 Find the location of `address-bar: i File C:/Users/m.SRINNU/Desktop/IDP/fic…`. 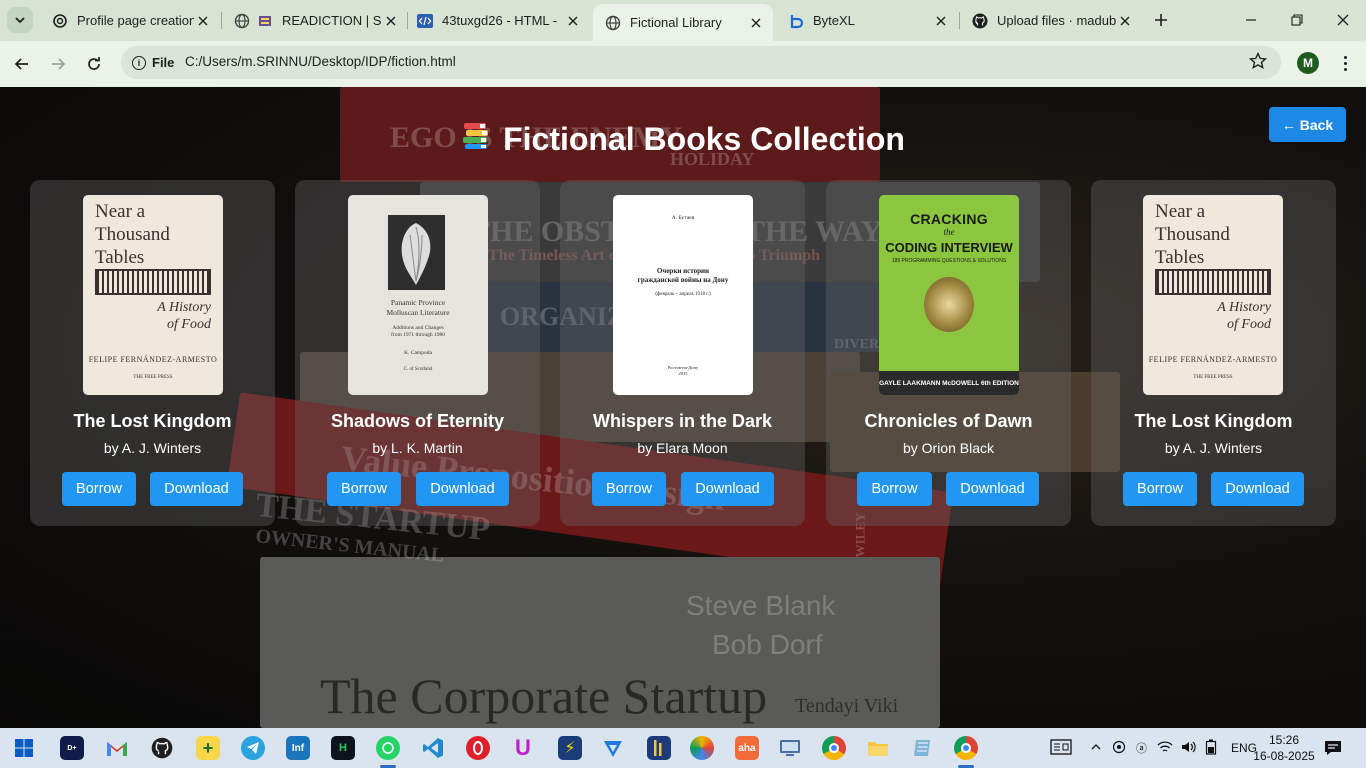

address-bar: i File C:/Users/m.SRINNU/Desktop/IDP/fic… is located at coordinates (701, 62).